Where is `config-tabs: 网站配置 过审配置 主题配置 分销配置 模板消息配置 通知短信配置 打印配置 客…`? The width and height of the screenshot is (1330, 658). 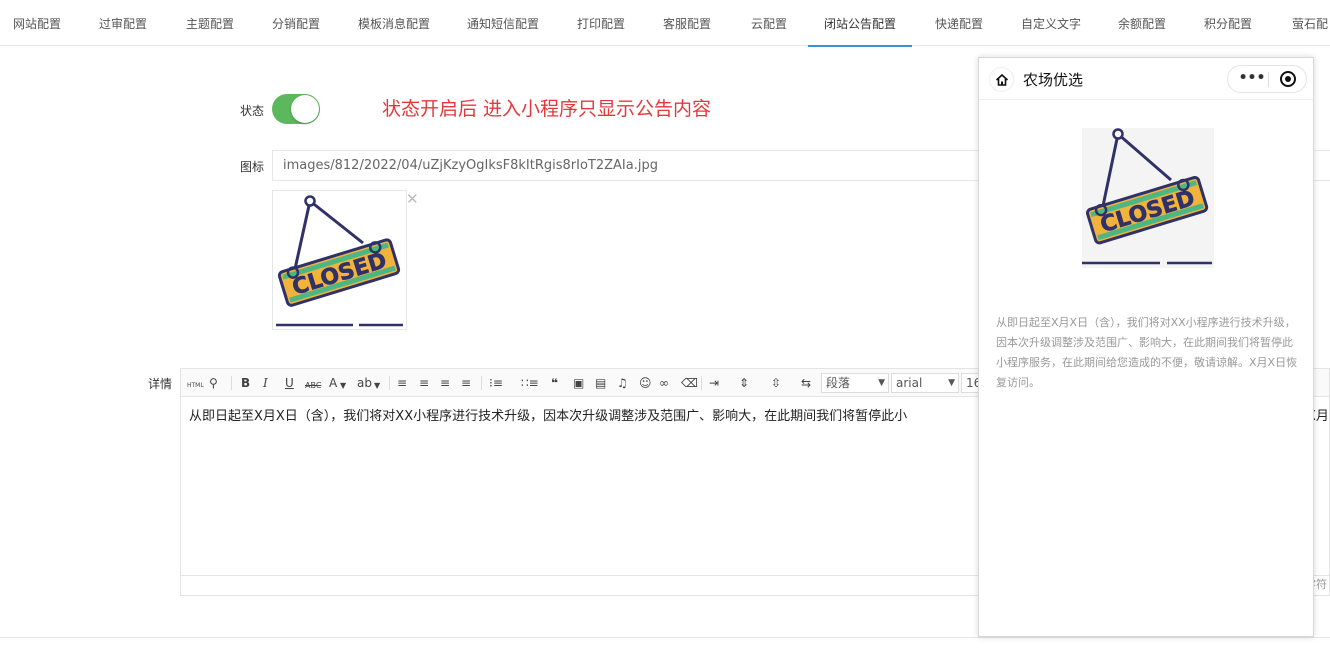 config-tabs: 网站配置 过审配置 主题配置 分销配置 模板消息配置 通知短信配置 打印配置 客… is located at coordinates (665, 23).